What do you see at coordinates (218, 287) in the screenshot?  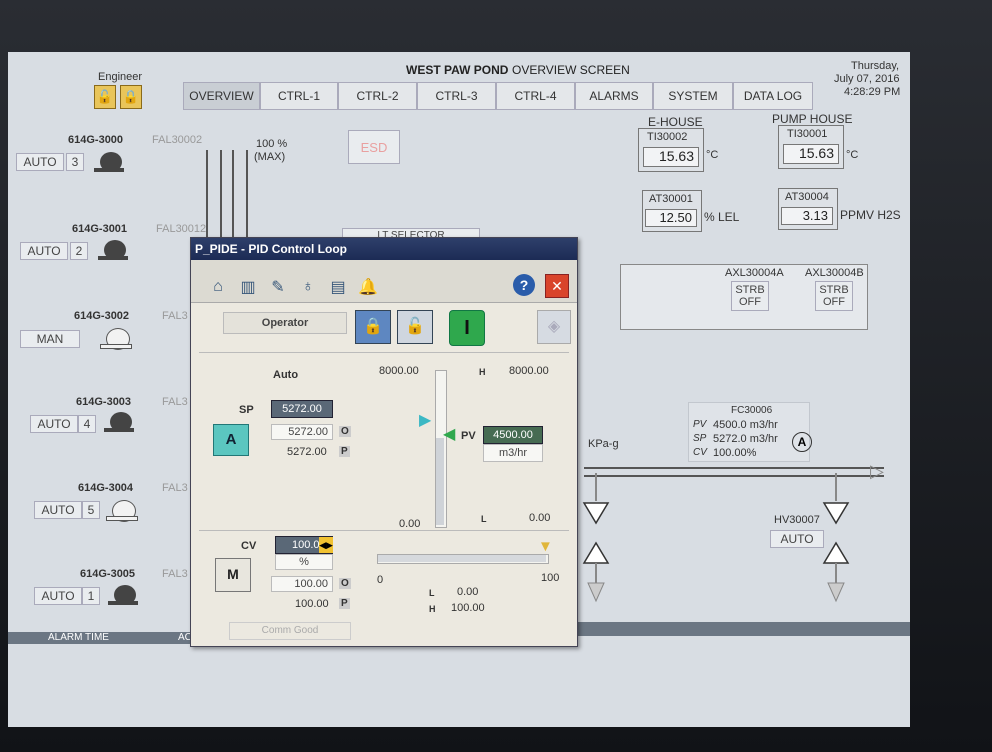 I see `home-icon: ⌂` at bounding box center [218, 287].